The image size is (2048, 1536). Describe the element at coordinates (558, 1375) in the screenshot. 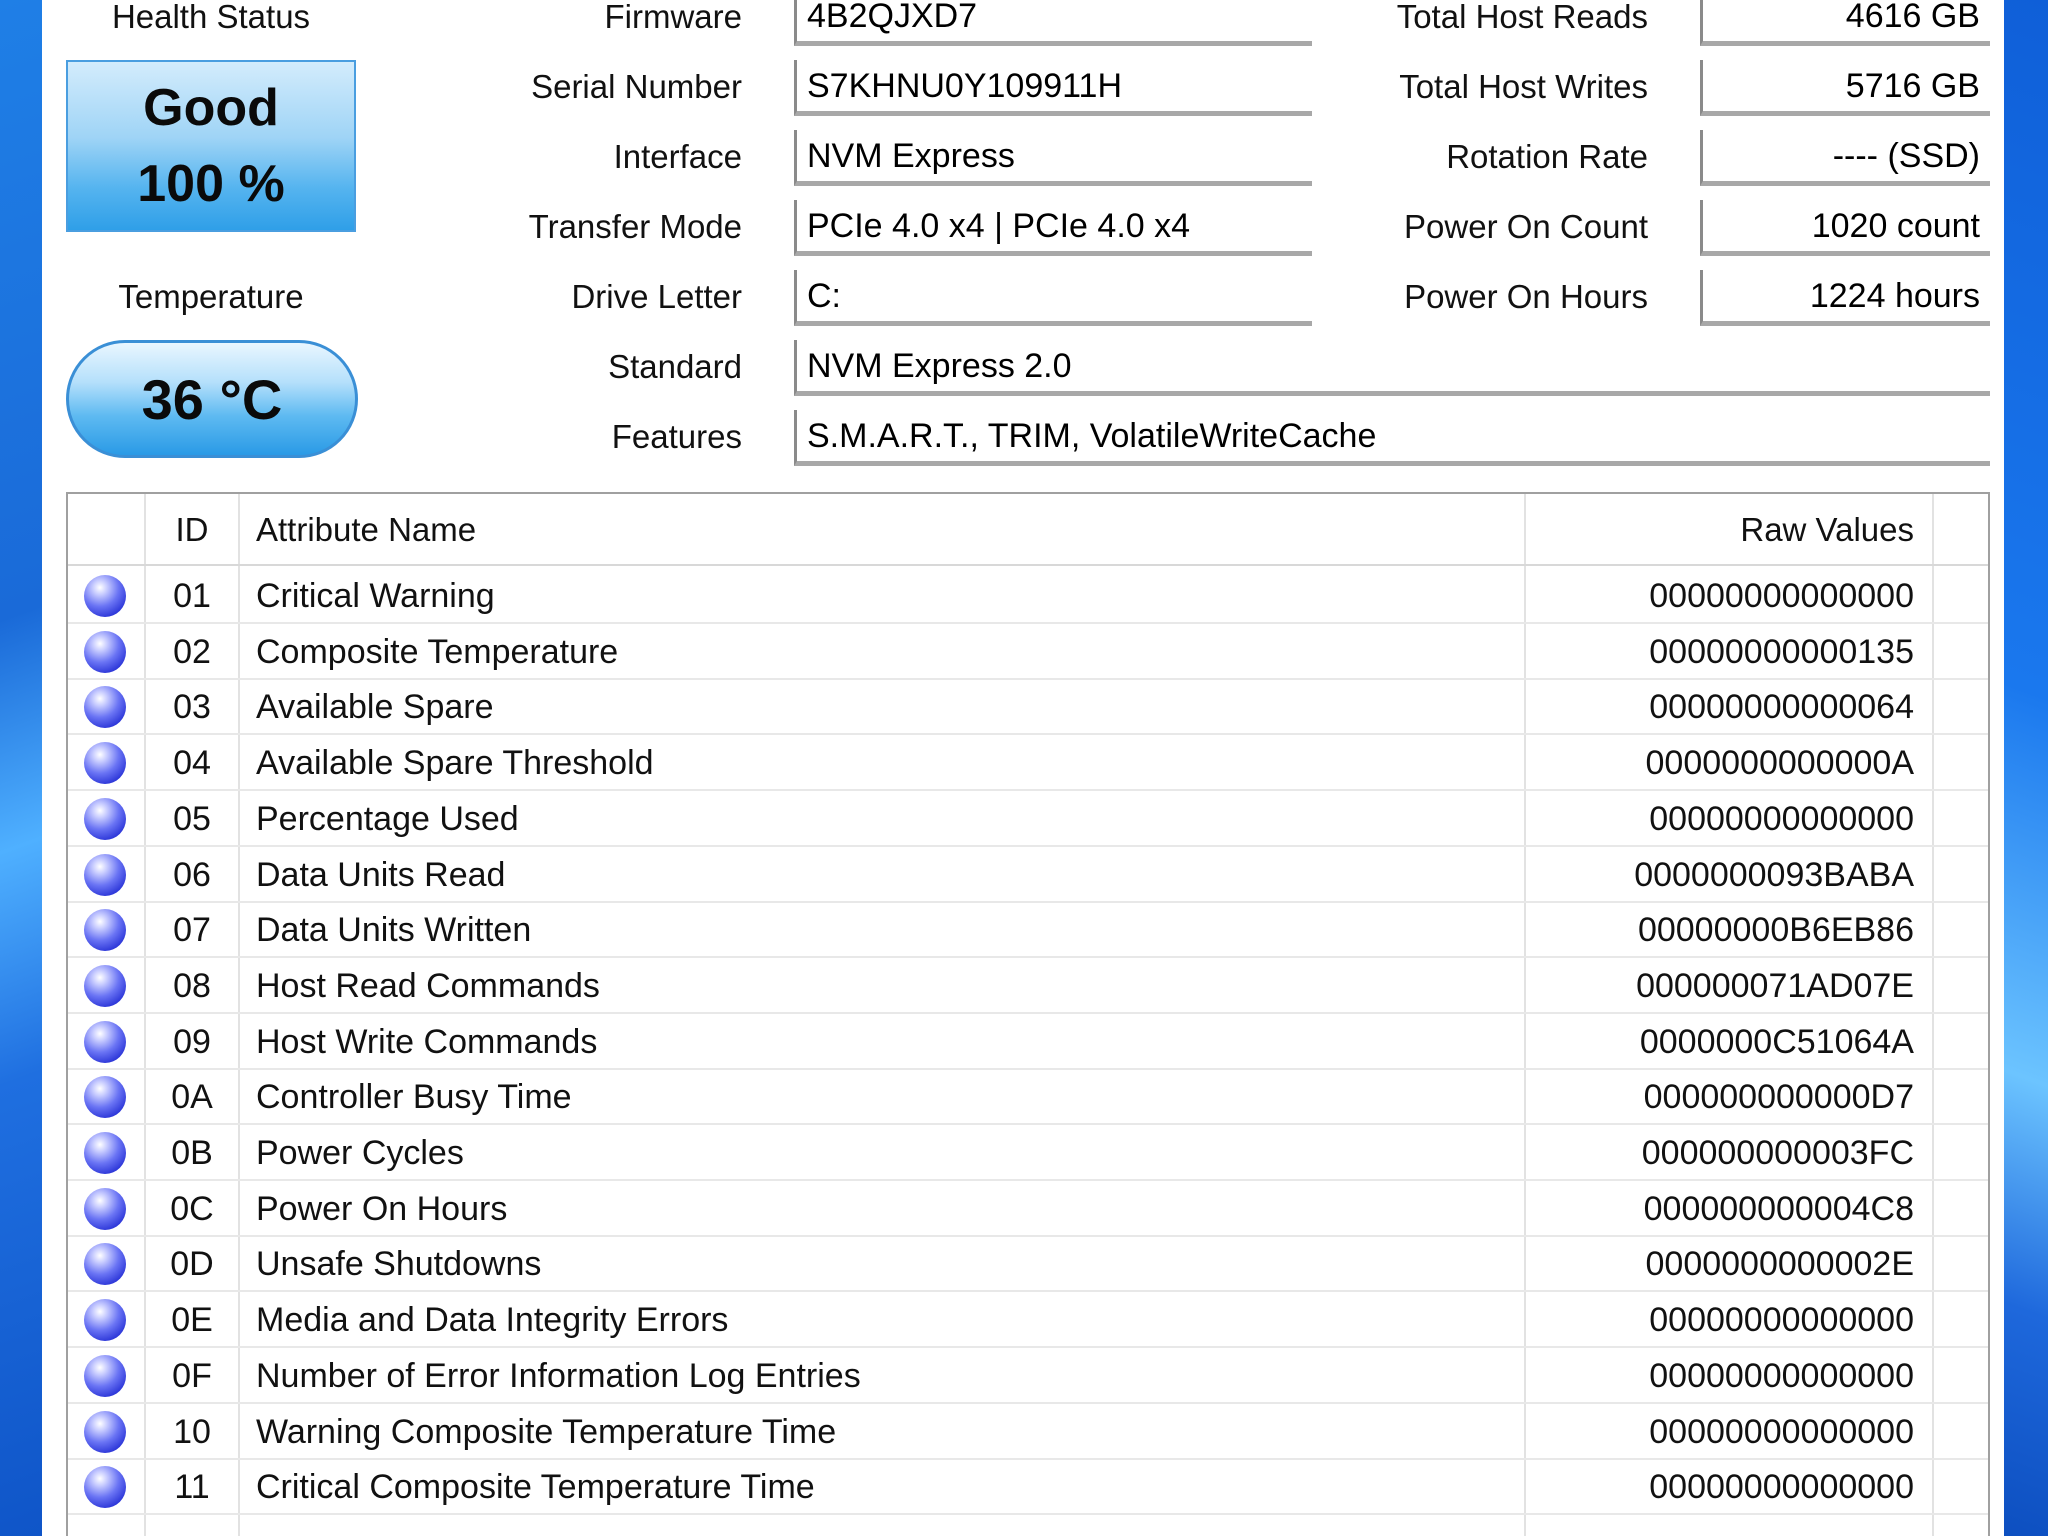

I see `attribute-name: Number of Error Information Log Entries` at that location.